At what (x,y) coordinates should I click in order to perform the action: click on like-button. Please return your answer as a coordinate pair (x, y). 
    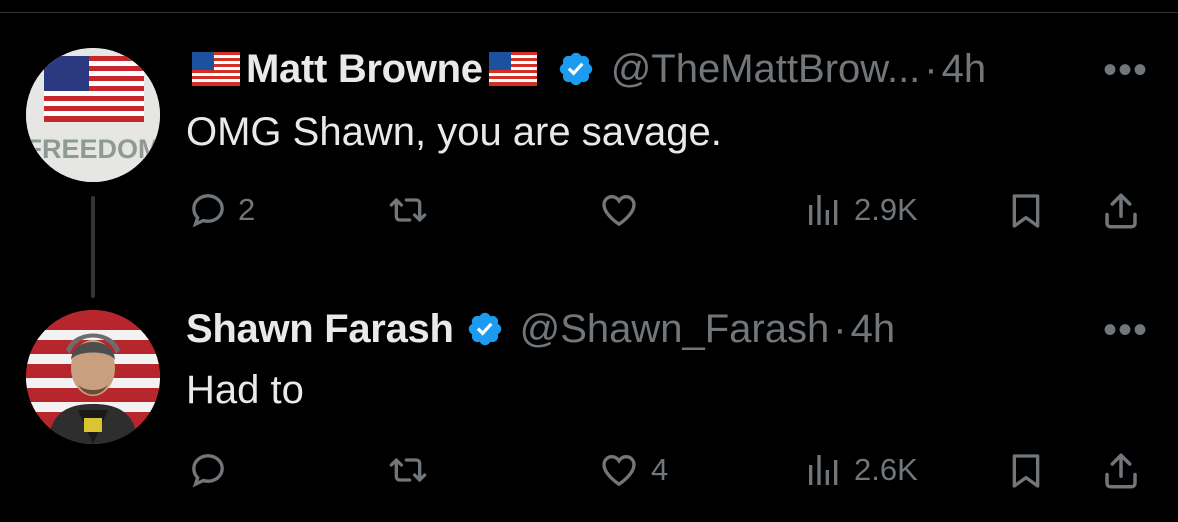
    Looking at the image, I should click on (619, 210).